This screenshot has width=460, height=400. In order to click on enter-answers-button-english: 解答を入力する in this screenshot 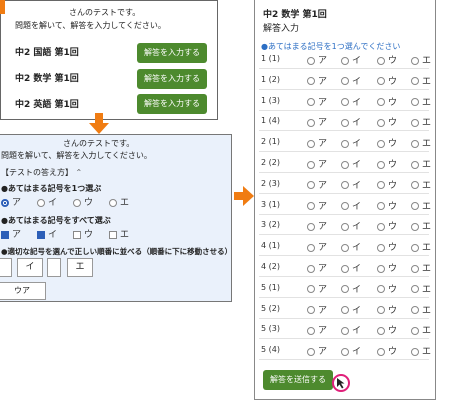, I will do `click(172, 104)`.